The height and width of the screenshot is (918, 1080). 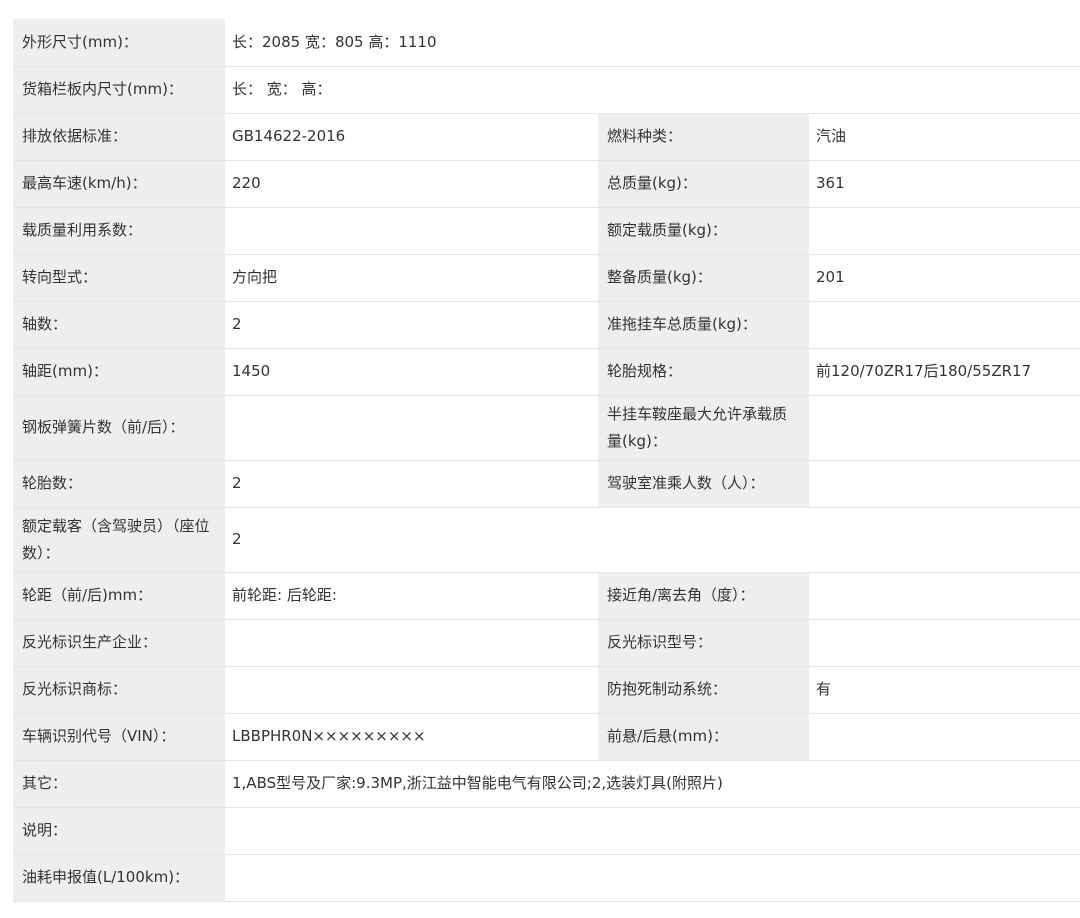 I want to click on row-label: 排放依据标准：, so click(x=119, y=137).